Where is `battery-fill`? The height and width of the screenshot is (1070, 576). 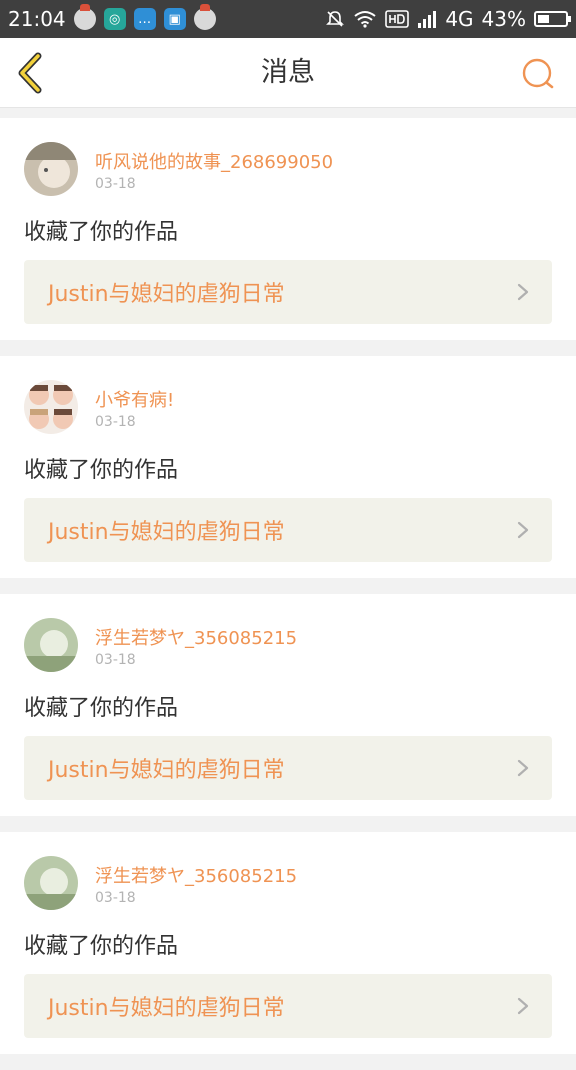
battery-fill is located at coordinates (544, 19).